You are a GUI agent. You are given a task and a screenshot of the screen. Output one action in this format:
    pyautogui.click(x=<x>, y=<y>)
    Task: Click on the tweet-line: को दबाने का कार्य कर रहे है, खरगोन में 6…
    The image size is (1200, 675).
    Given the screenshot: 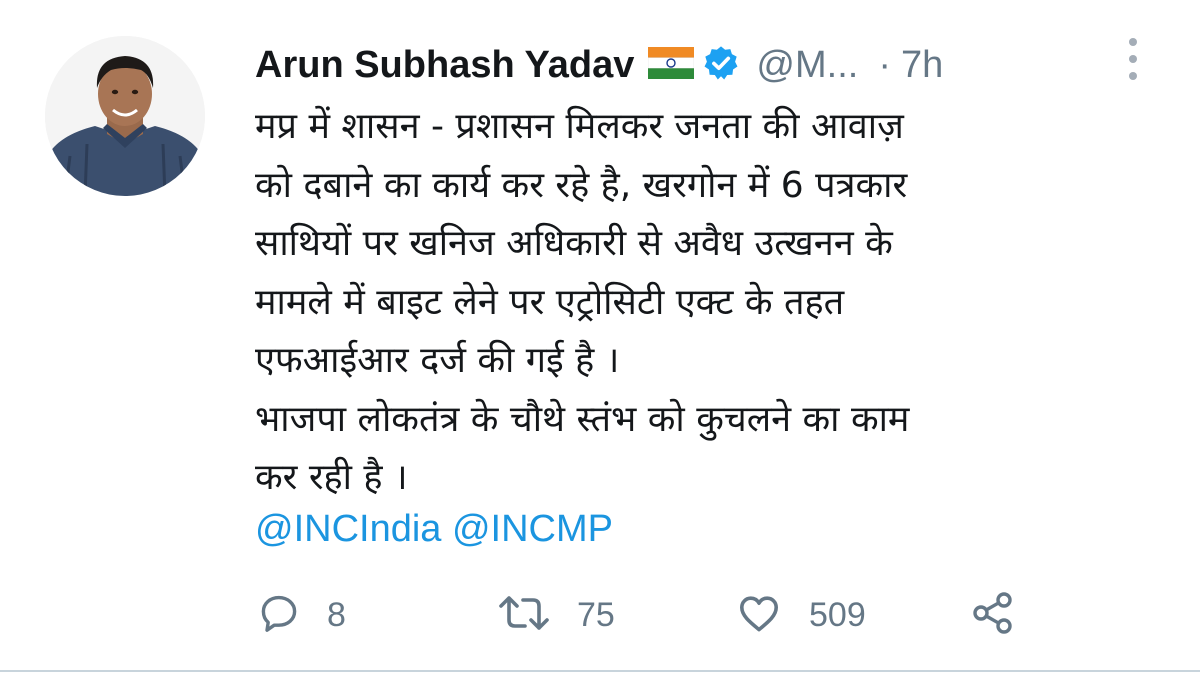 What is the action you would take?
    pyautogui.click(x=581, y=185)
    